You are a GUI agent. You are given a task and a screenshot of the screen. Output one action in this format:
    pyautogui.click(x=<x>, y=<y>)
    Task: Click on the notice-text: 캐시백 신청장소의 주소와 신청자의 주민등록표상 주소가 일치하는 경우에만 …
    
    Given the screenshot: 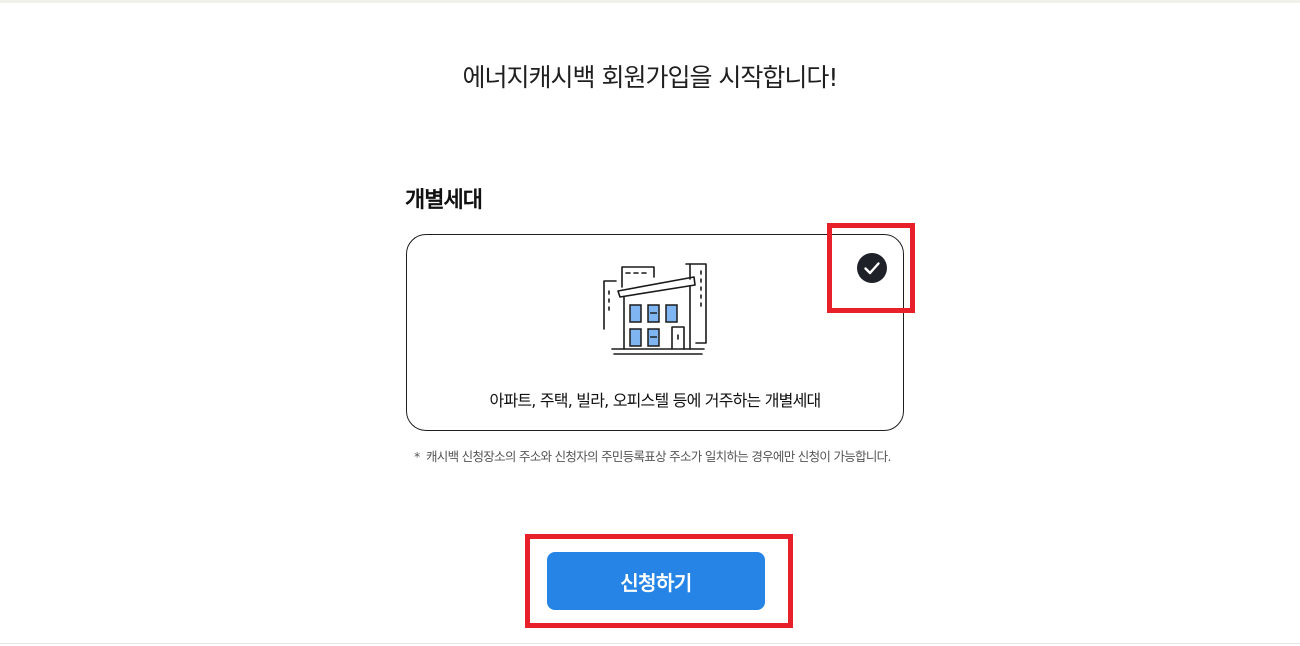 What is the action you would take?
    pyautogui.click(x=658, y=456)
    